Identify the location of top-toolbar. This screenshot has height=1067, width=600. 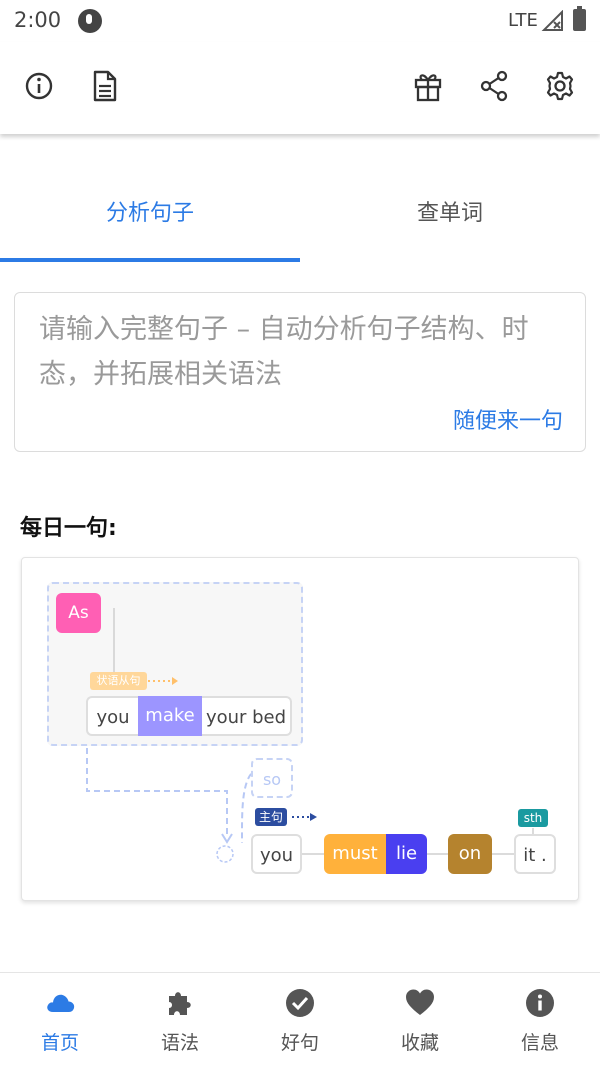
(300, 88).